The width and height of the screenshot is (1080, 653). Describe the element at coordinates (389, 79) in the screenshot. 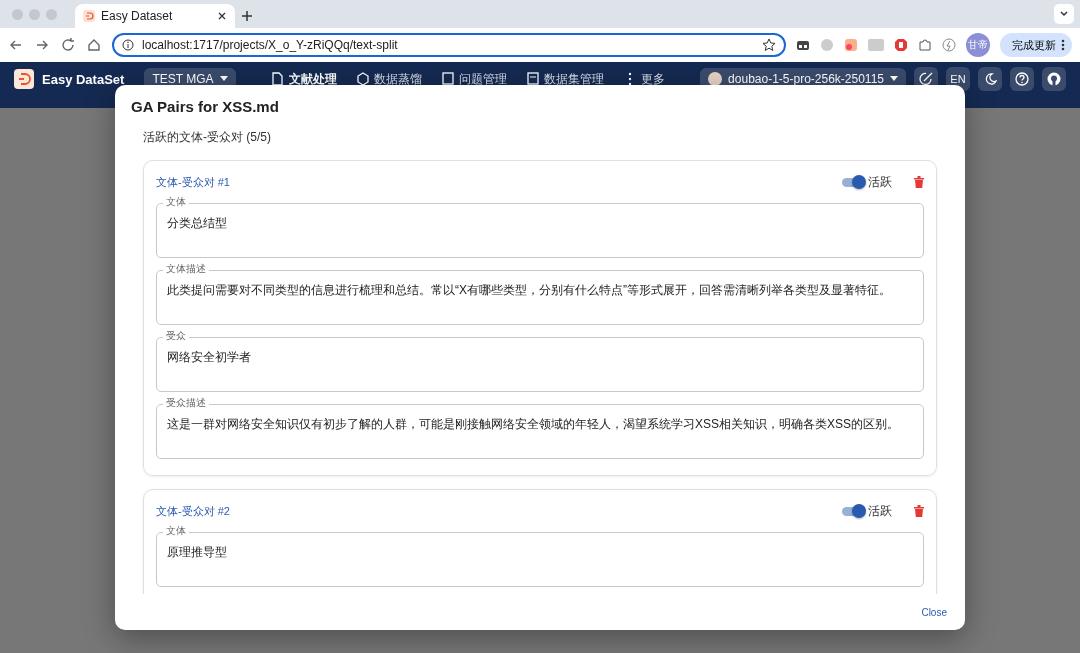

I see `nav-tab: 数据蒸馏` at that location.